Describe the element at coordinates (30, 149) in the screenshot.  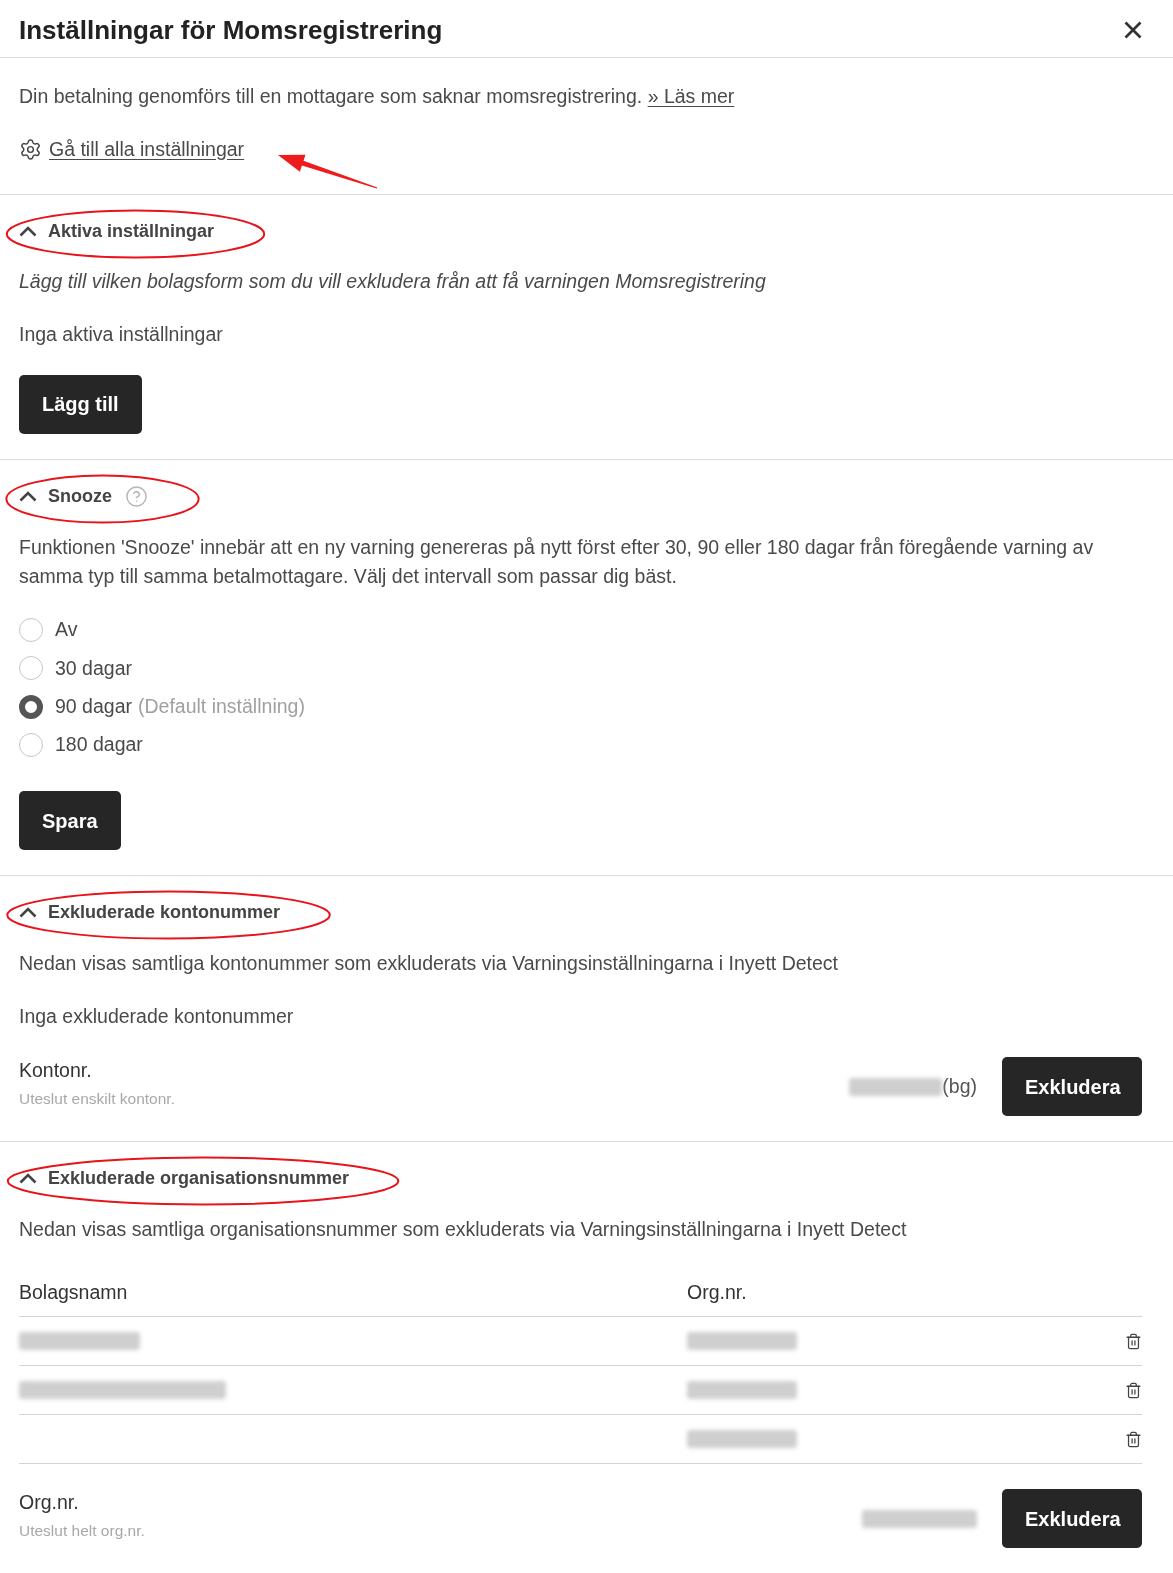
I see `settings-icon` at that location.